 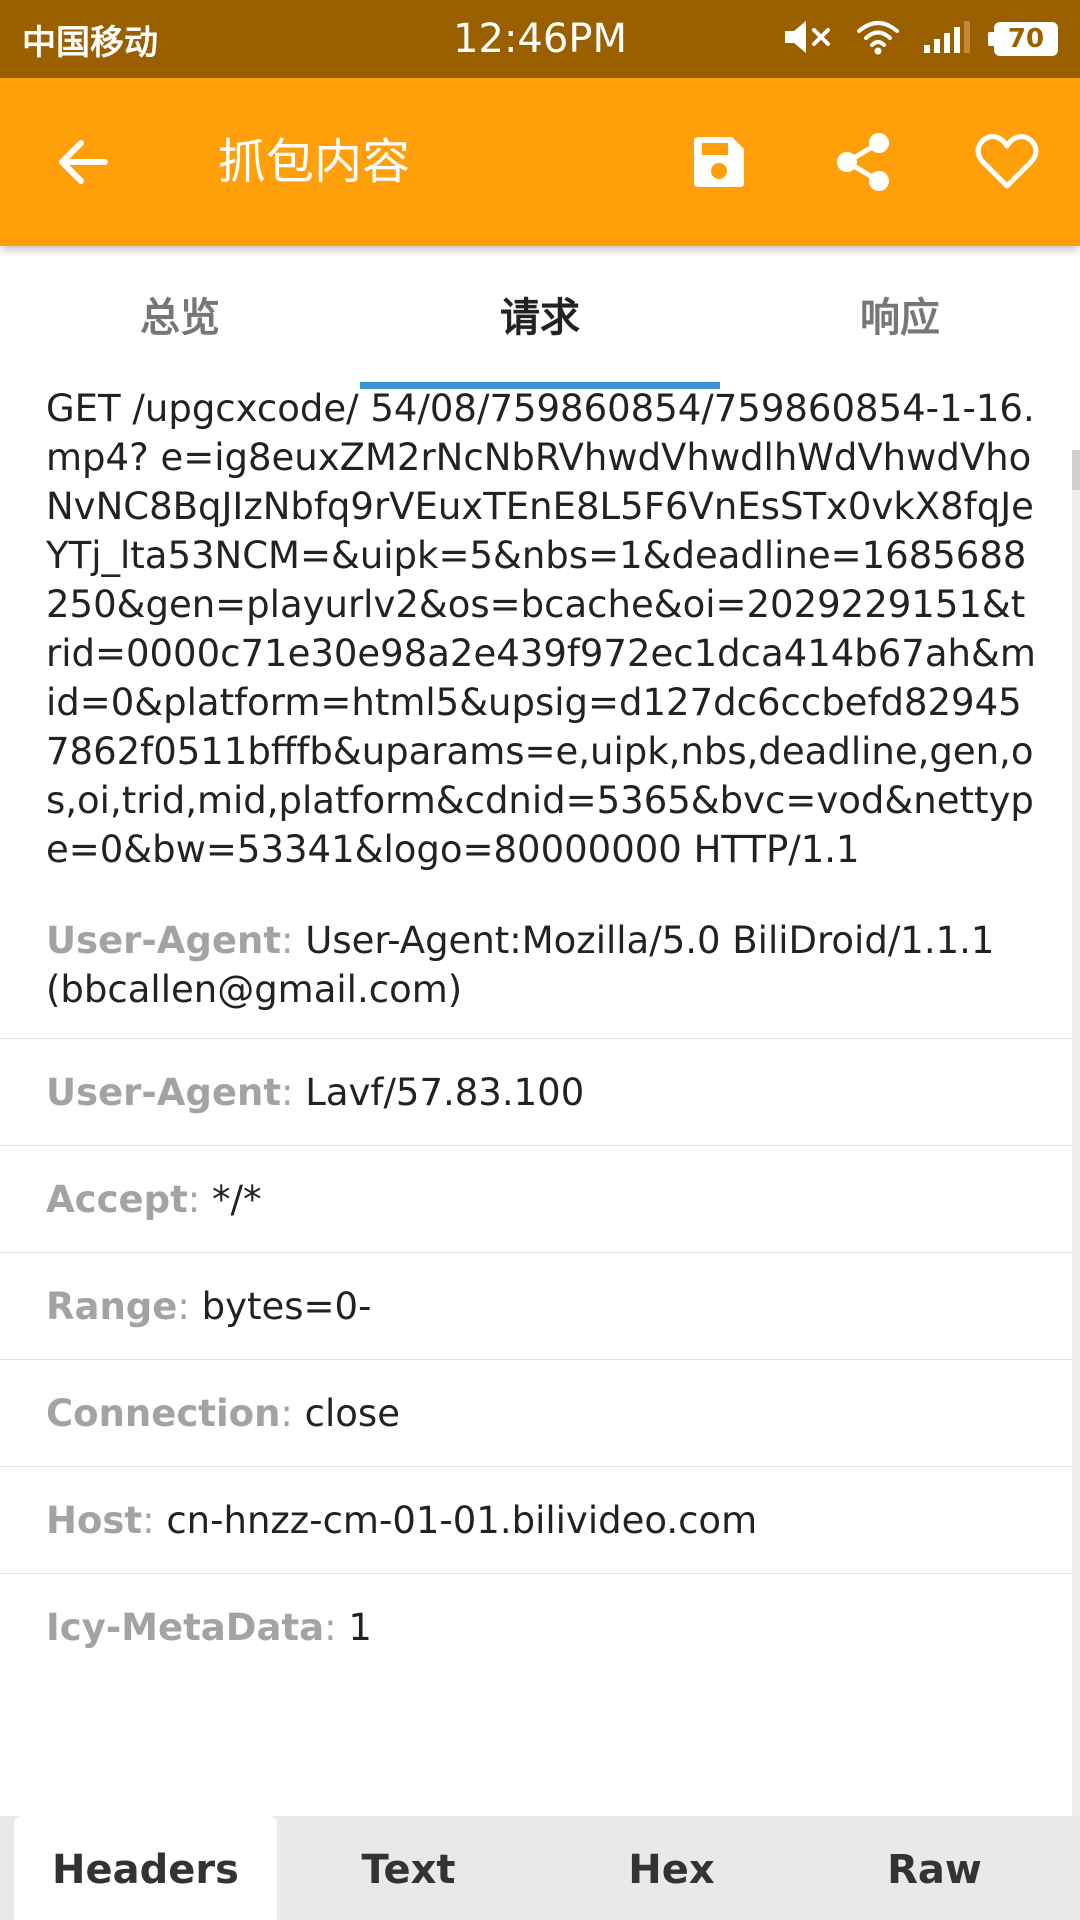 What do you see at coordinates (671, 1868) in the screenshot?
I see `tab-hex: Hex` at bounding box center [671, 1868].